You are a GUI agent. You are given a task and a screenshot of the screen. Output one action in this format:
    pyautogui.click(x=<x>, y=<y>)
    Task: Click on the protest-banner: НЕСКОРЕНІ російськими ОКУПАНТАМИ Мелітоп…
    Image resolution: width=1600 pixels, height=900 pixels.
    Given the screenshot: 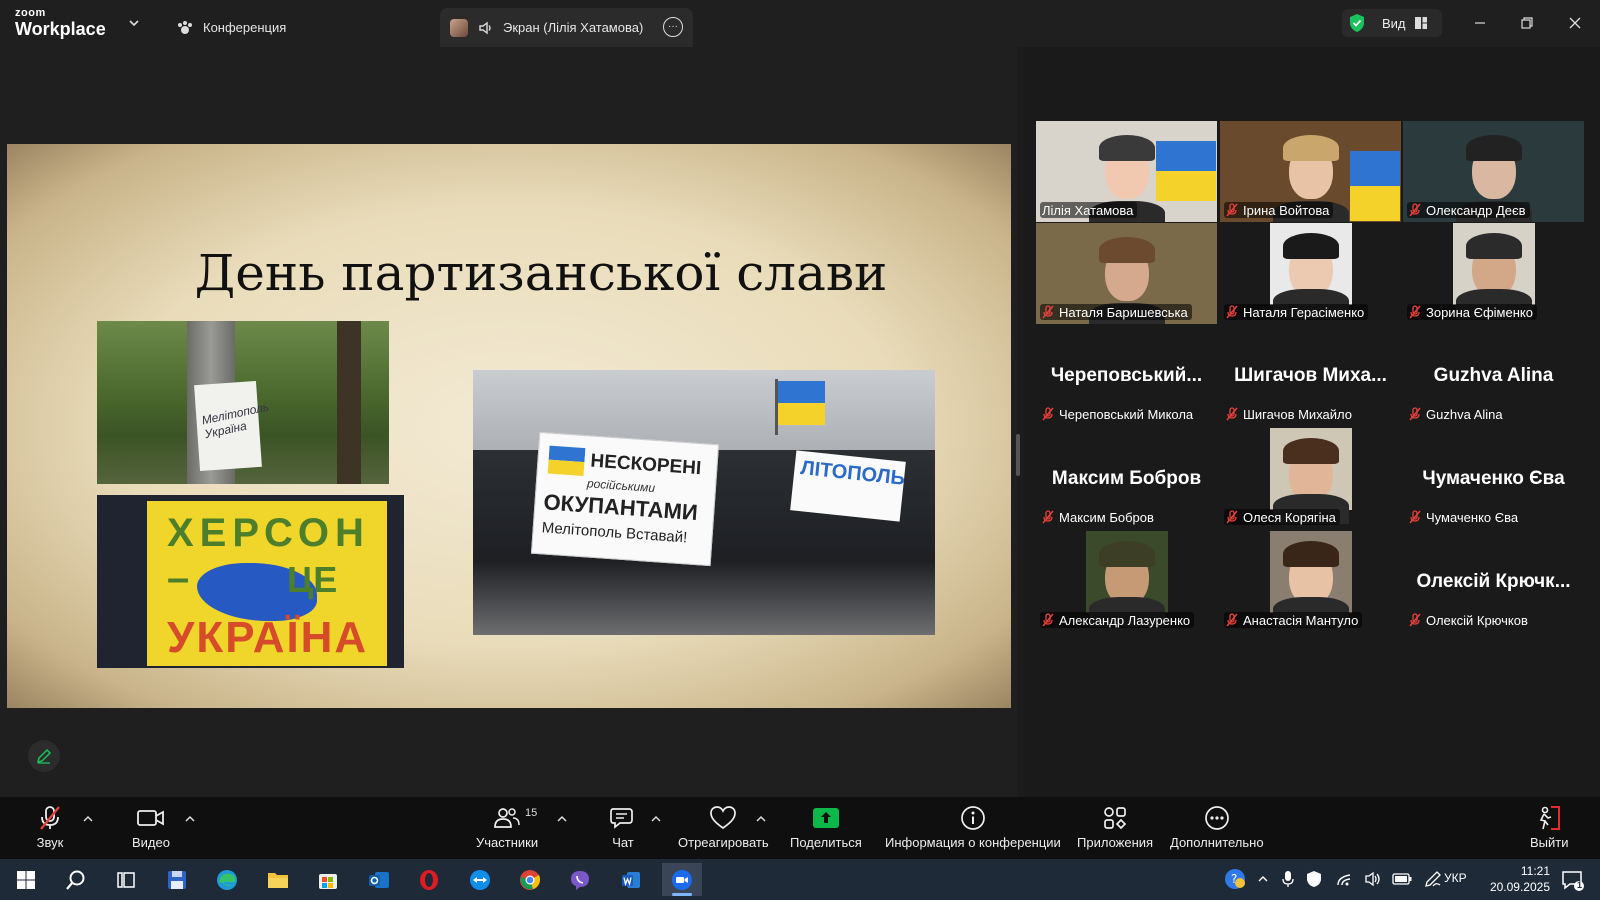 What is the action you would take?
    pyautogui.click(x=625, y=499)
    